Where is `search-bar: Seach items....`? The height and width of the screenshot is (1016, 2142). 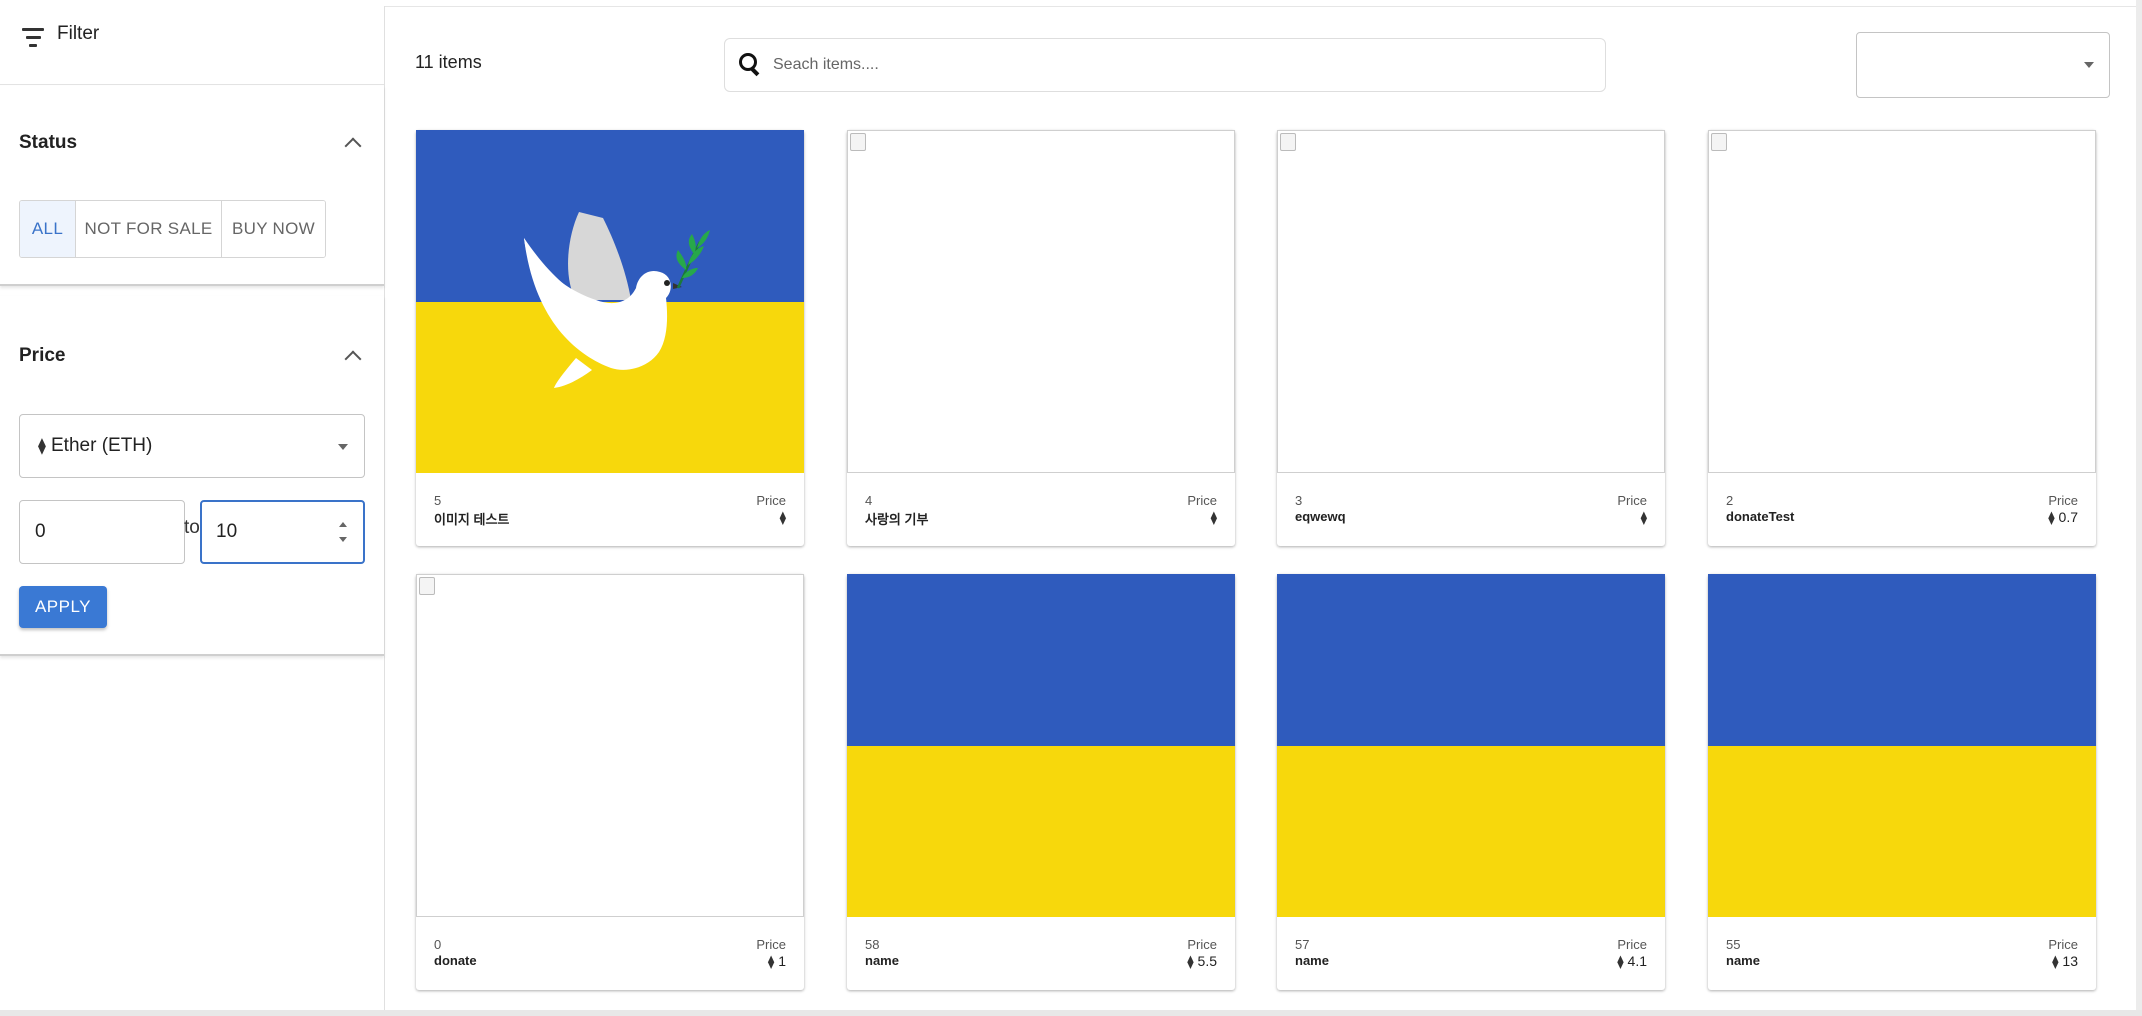
search-bar: Seach items.... is located at coordinates (1165, 65).